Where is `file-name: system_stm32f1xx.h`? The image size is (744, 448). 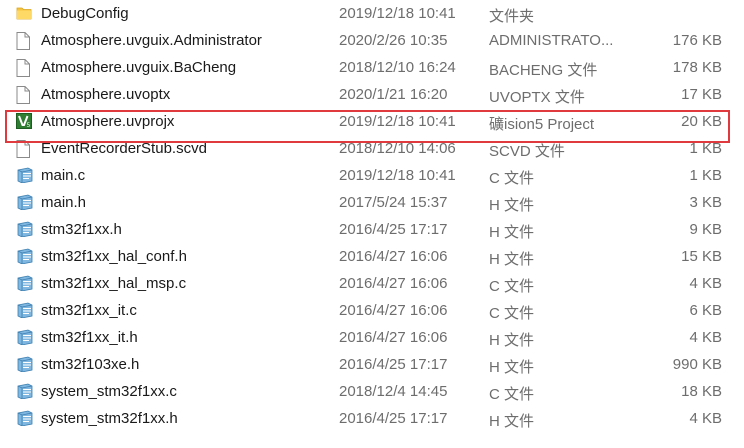 file-name: system_stm32f1xx.h is located at coordinates (109, 418).